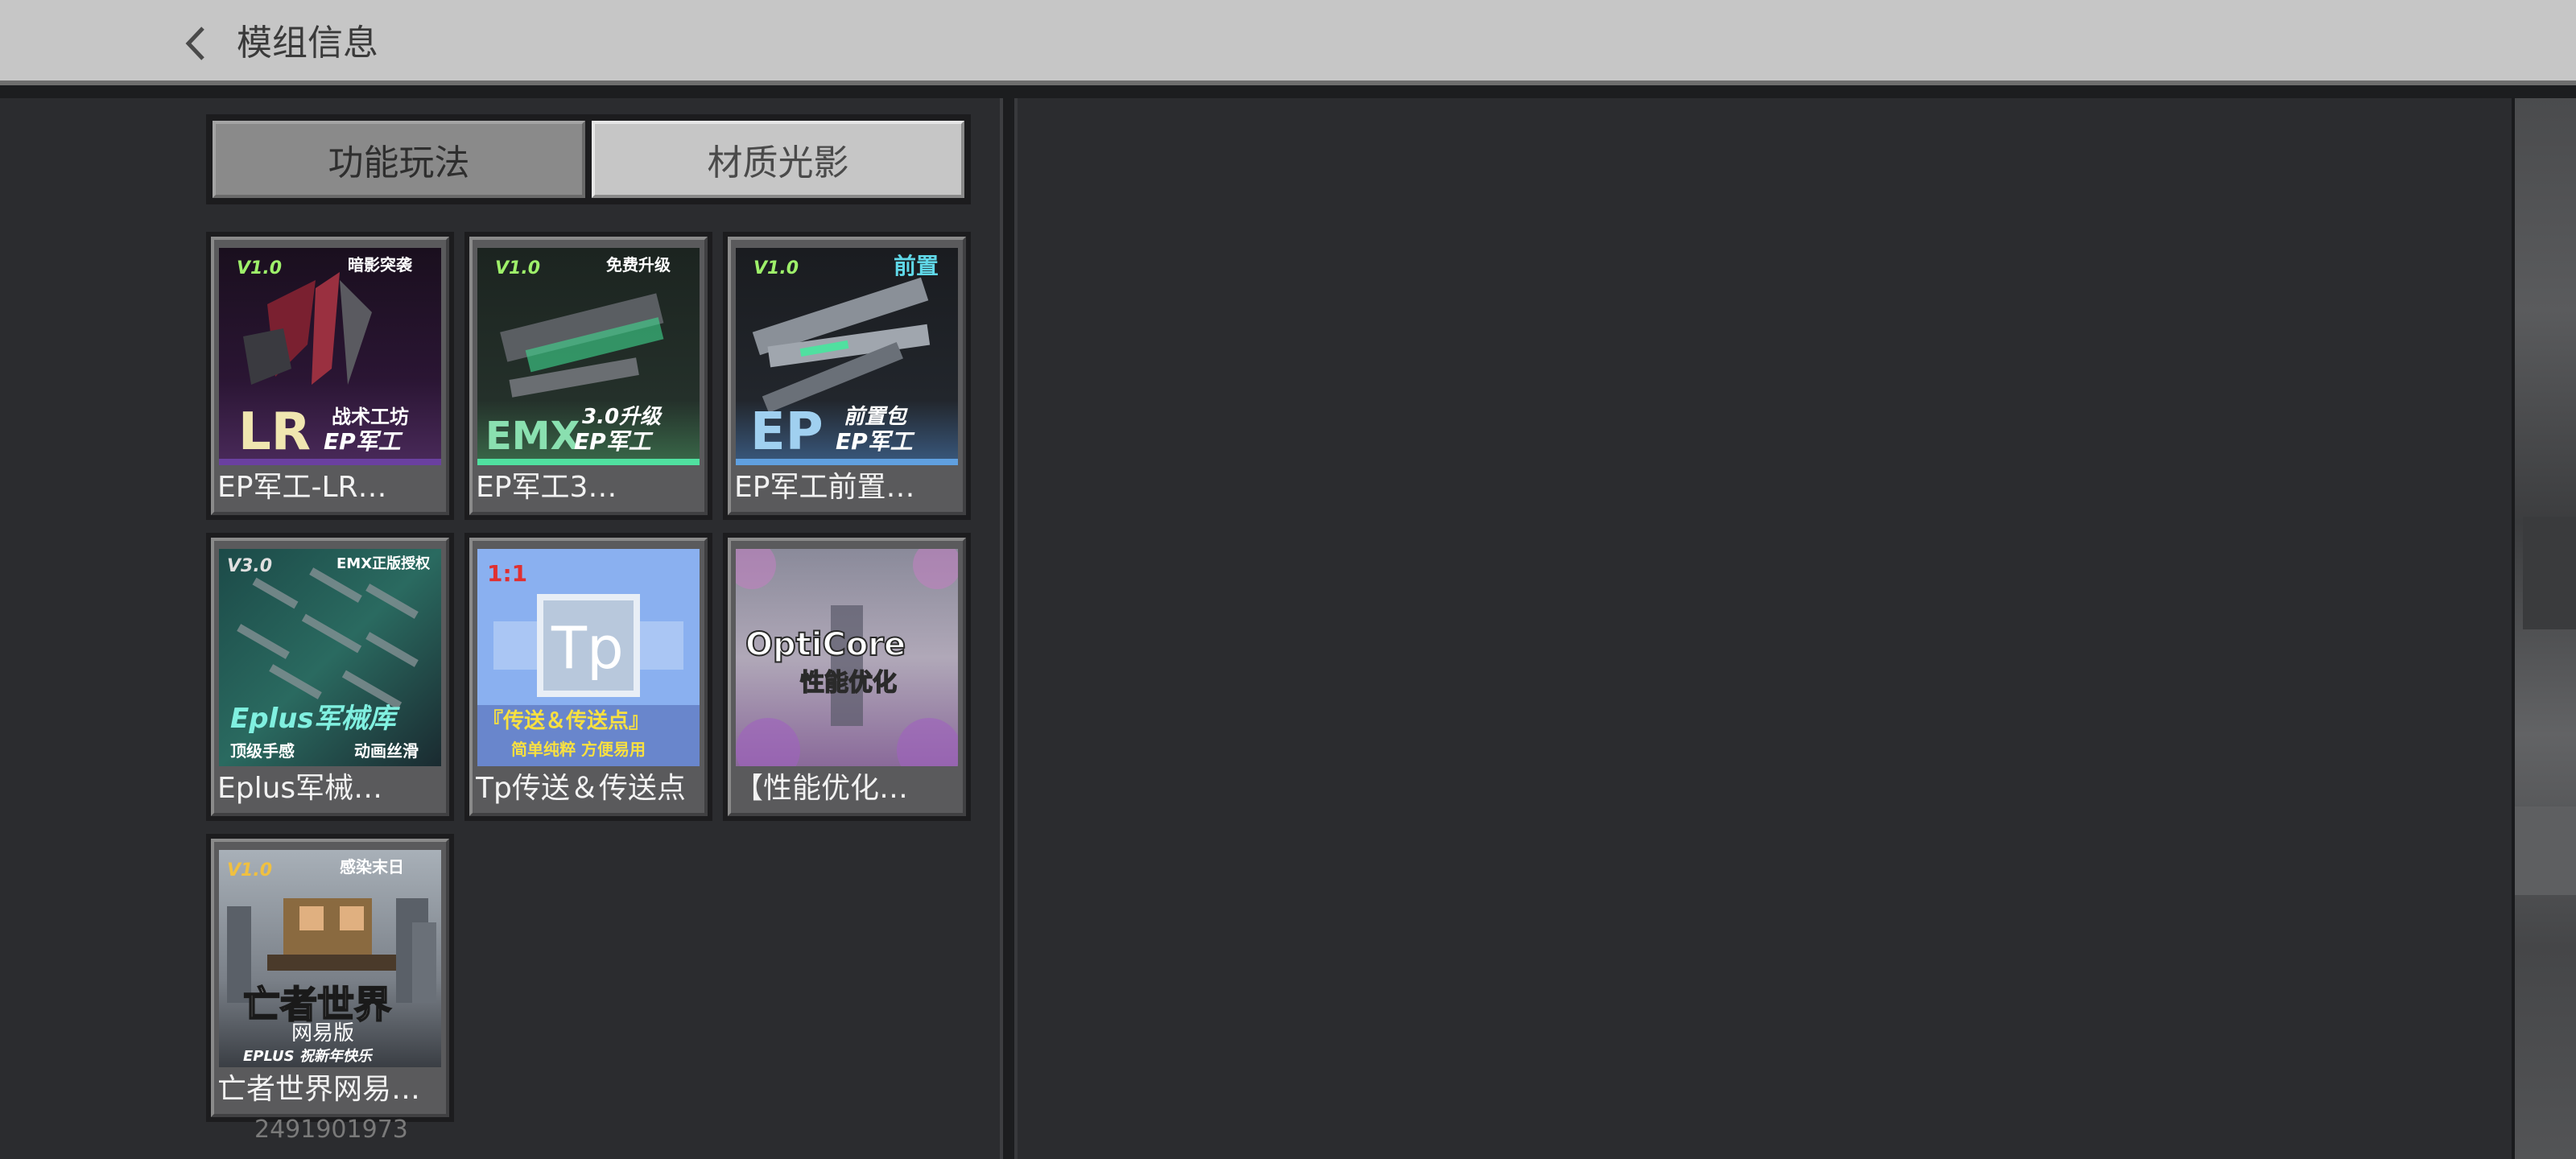 This screenshot has height=1159, width=2576. I want to click on top-bar: 模组信息, so click(1288, 42).